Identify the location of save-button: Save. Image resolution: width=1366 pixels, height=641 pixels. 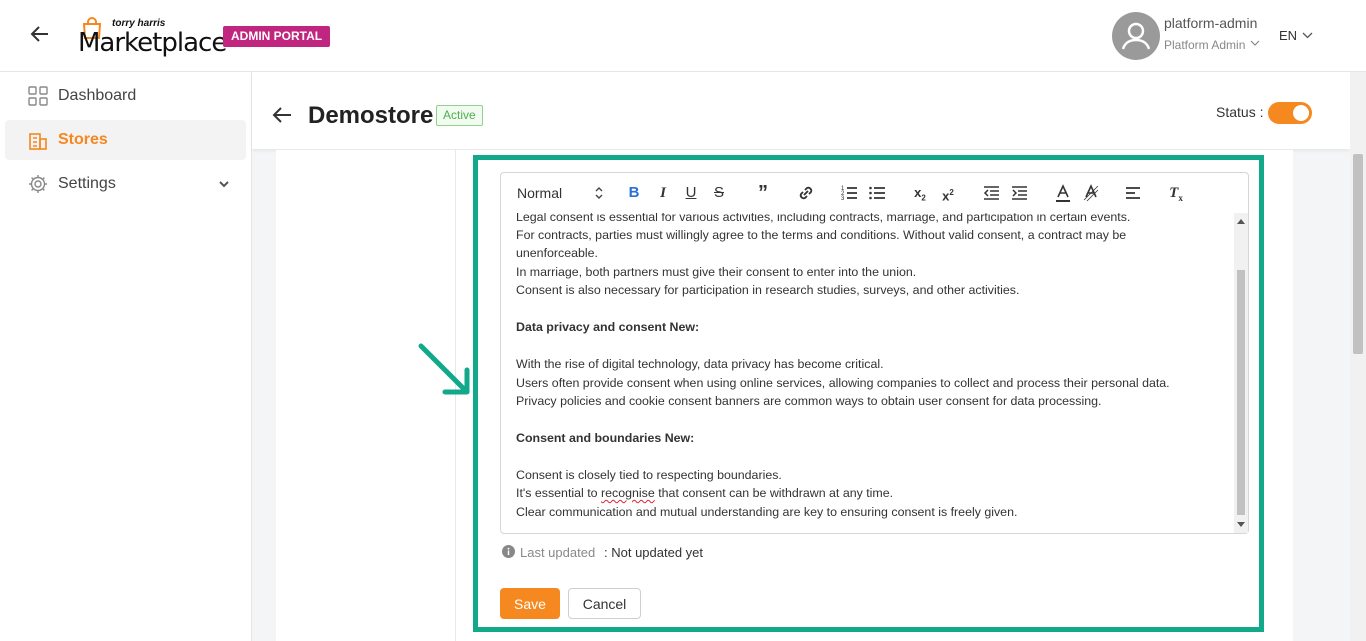
(530, 603).